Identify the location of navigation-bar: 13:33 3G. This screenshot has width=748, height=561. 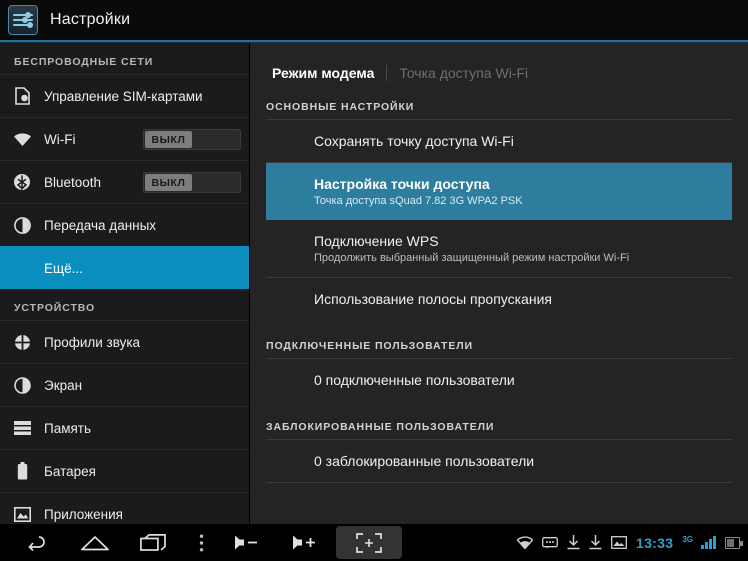
(374, 542).